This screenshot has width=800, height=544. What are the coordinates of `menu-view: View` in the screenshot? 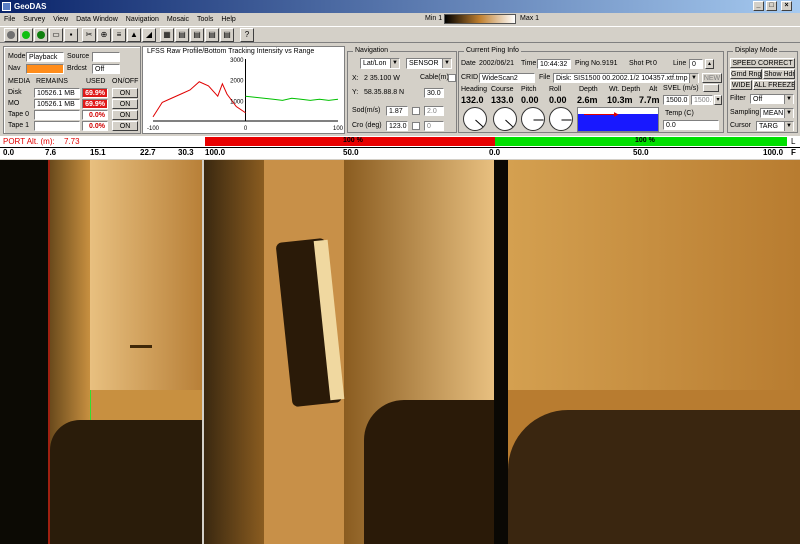 It's located at (60, 20).